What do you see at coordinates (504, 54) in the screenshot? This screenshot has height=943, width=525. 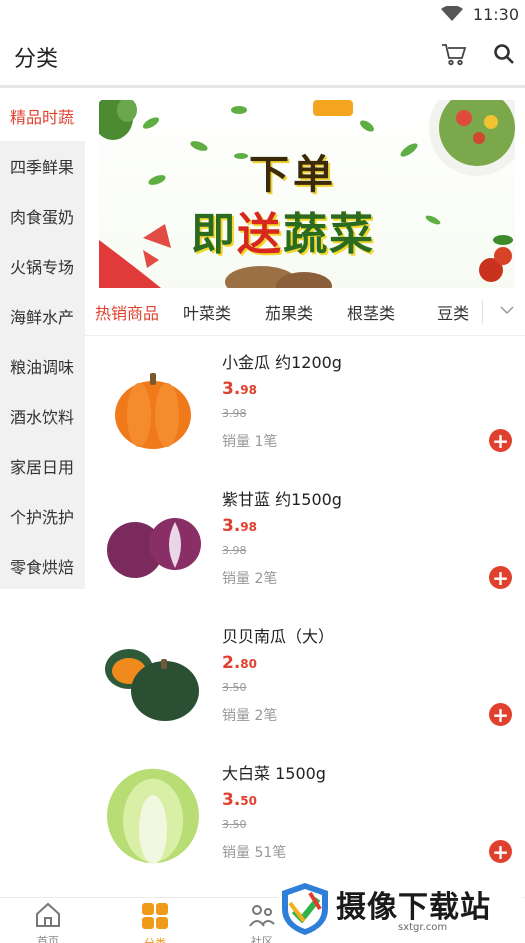 I see `search-icon` at bounding box center [504, 54].